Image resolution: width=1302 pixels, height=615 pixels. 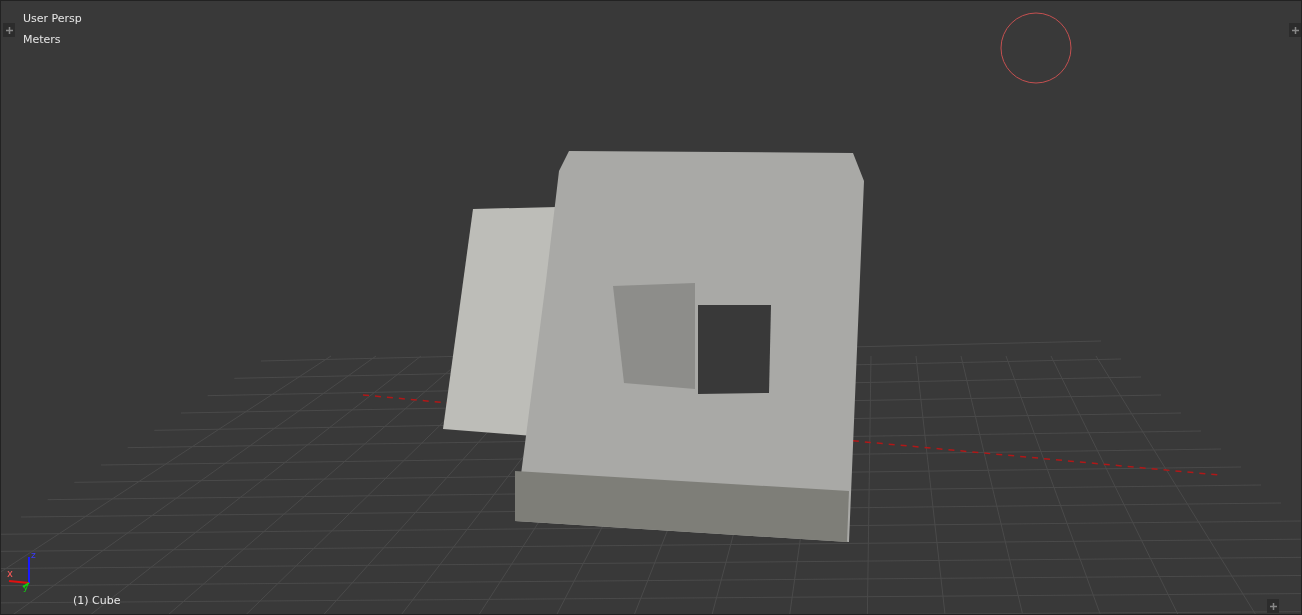 What do you see at coordinates (97, 601) in the screenshot?
I see `object-name-label: (1) Cube` at bounding box center [97, 601].